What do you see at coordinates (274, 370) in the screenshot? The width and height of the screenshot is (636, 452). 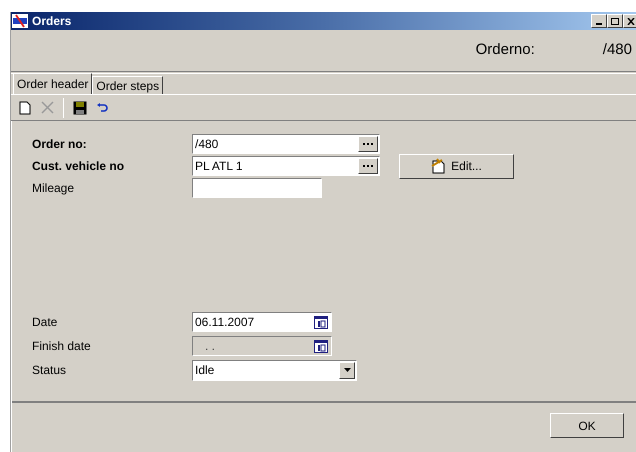 I see `status-dropdown: Idle` at bounding box center [274, 370].